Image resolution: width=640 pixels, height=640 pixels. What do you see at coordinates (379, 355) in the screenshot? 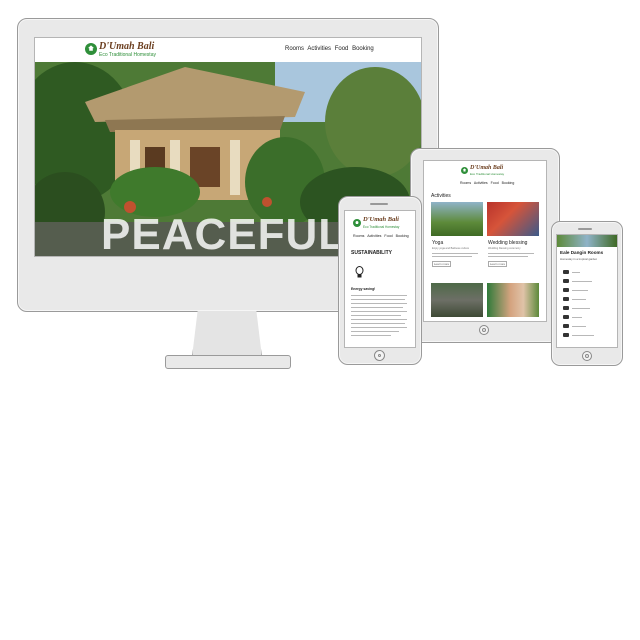
I see `phone-home-button` at bounding box center [379, 355].